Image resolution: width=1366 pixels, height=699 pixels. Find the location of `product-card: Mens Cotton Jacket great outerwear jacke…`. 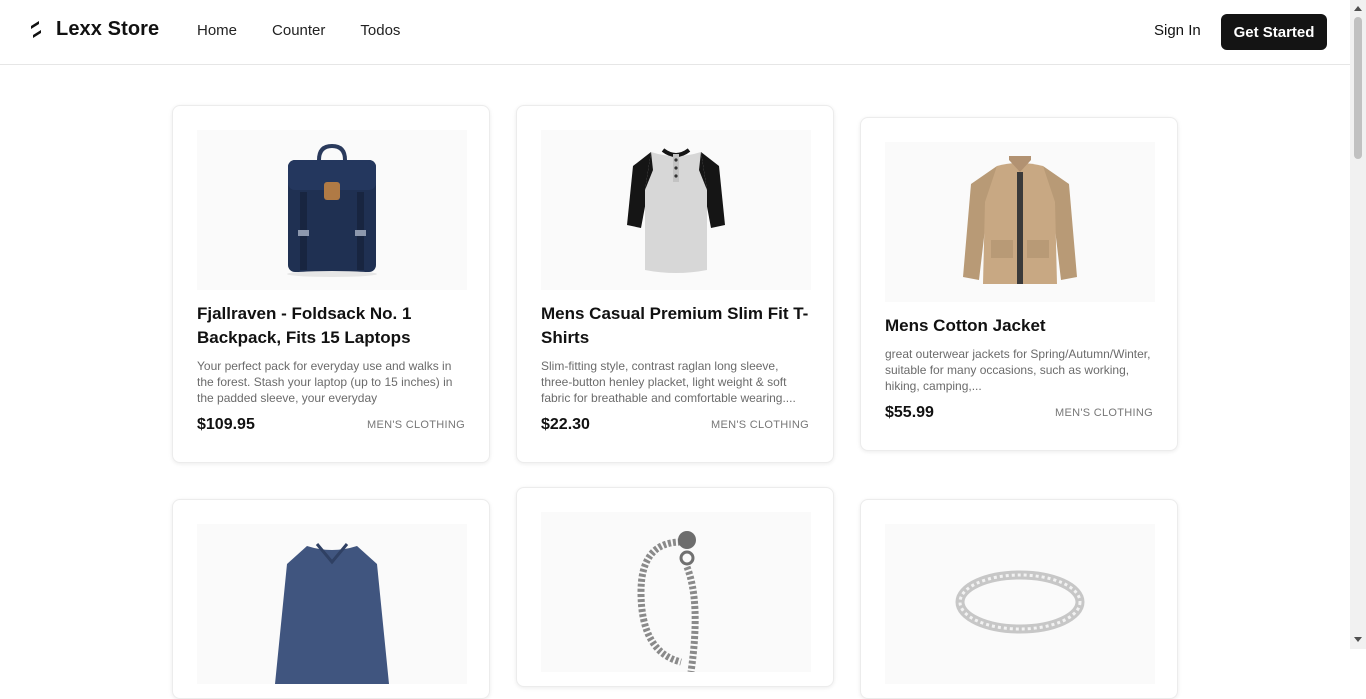

product-card: Mens Cotton Jacket great outerwear jacke… is located at coordinates (1019, 284).